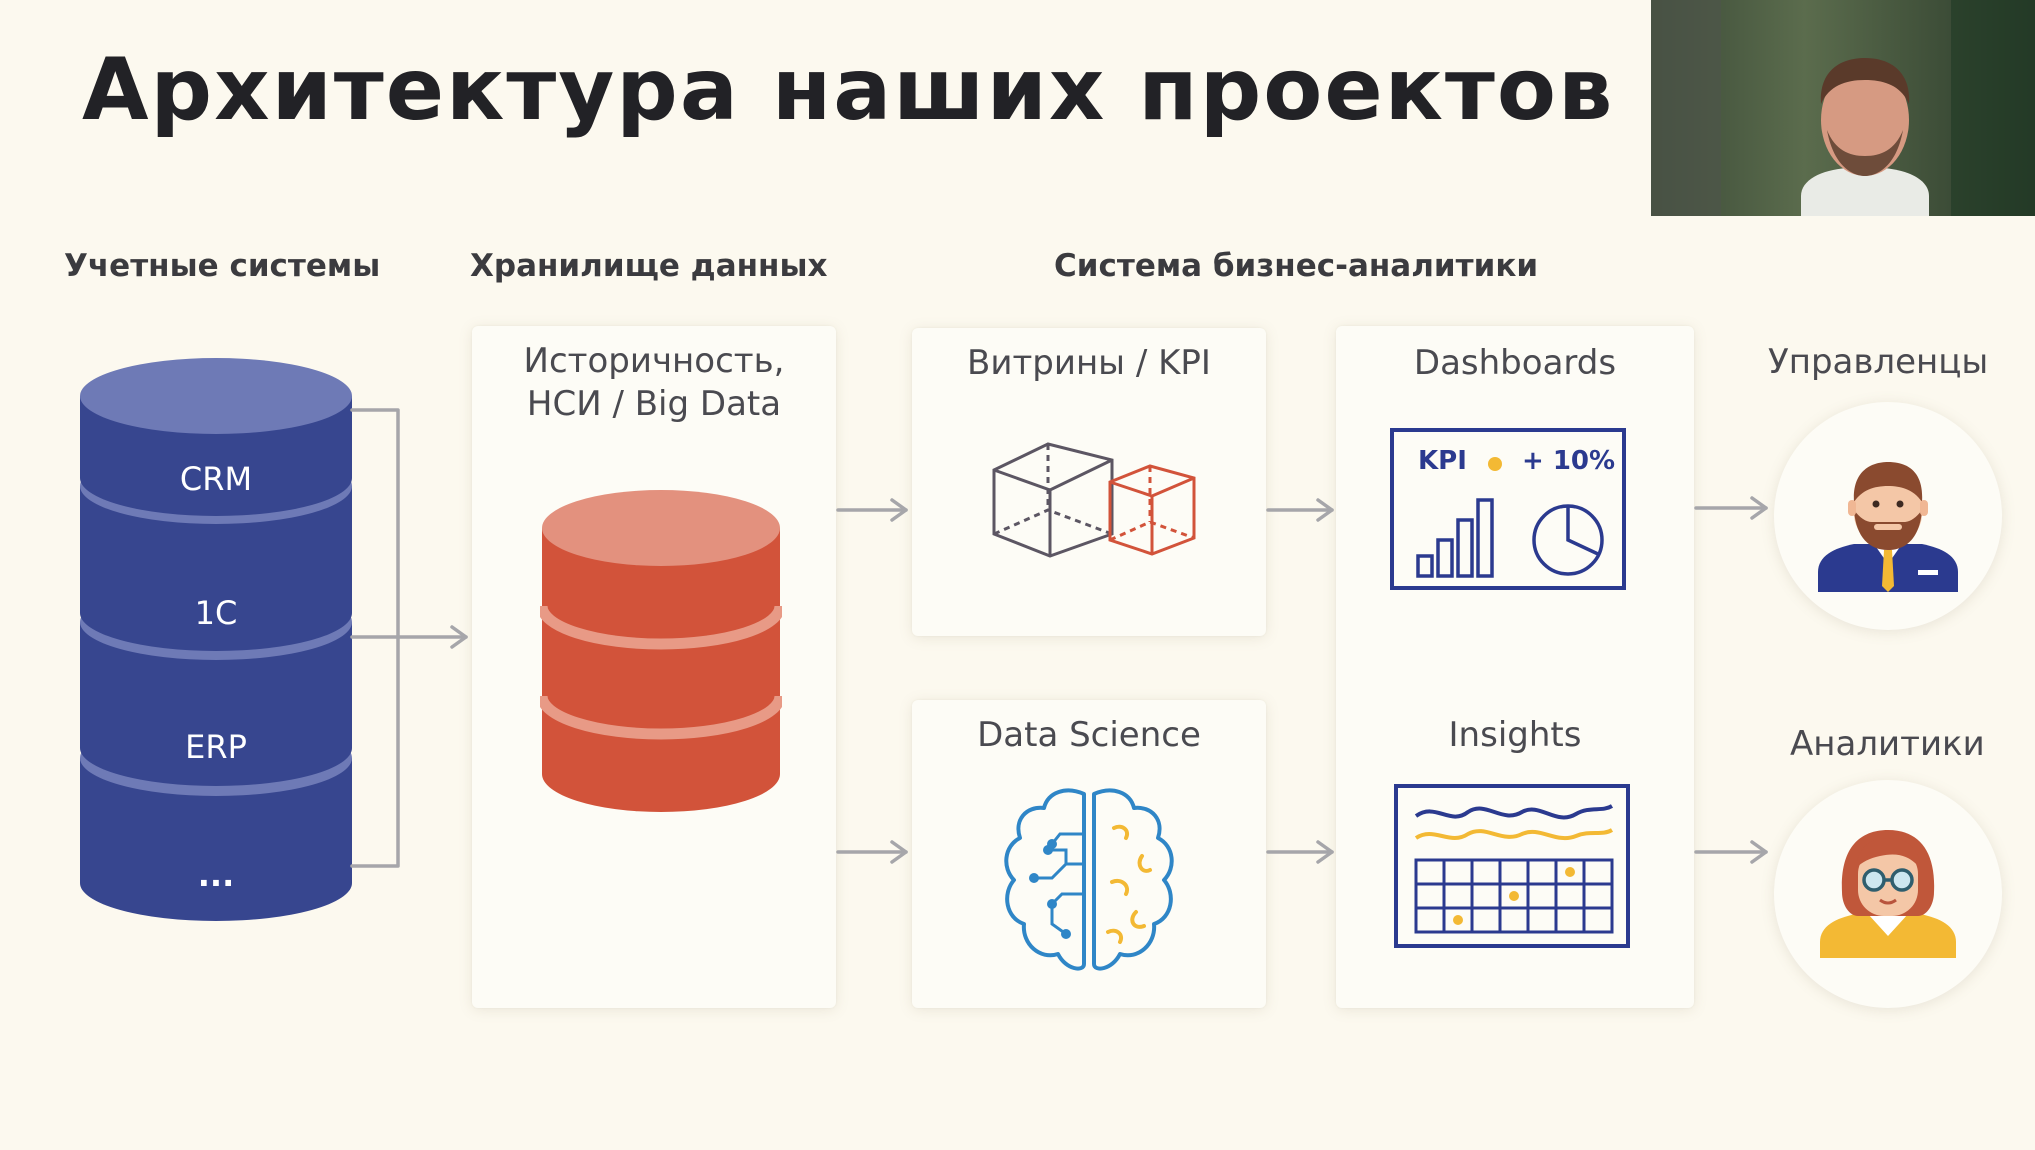  I want to click on webcam-overlay, so click(1843, 108).